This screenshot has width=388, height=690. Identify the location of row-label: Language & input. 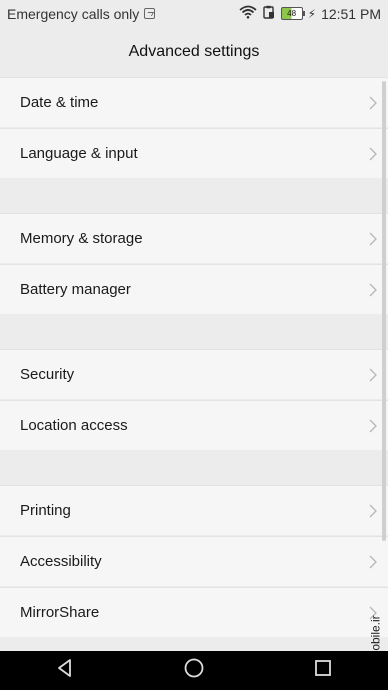
(79, 153).